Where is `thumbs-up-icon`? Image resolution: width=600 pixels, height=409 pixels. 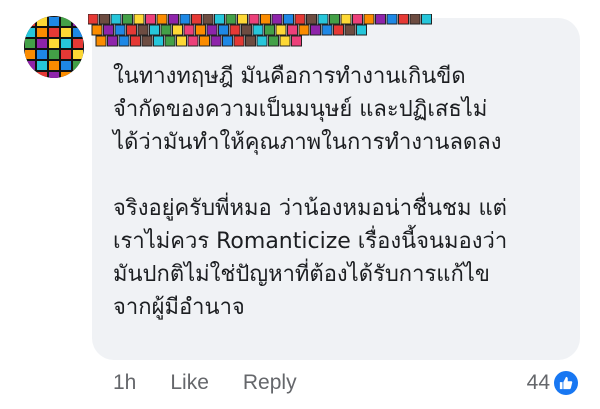 thumbs-up-icon is located at coordinates (566, 383).